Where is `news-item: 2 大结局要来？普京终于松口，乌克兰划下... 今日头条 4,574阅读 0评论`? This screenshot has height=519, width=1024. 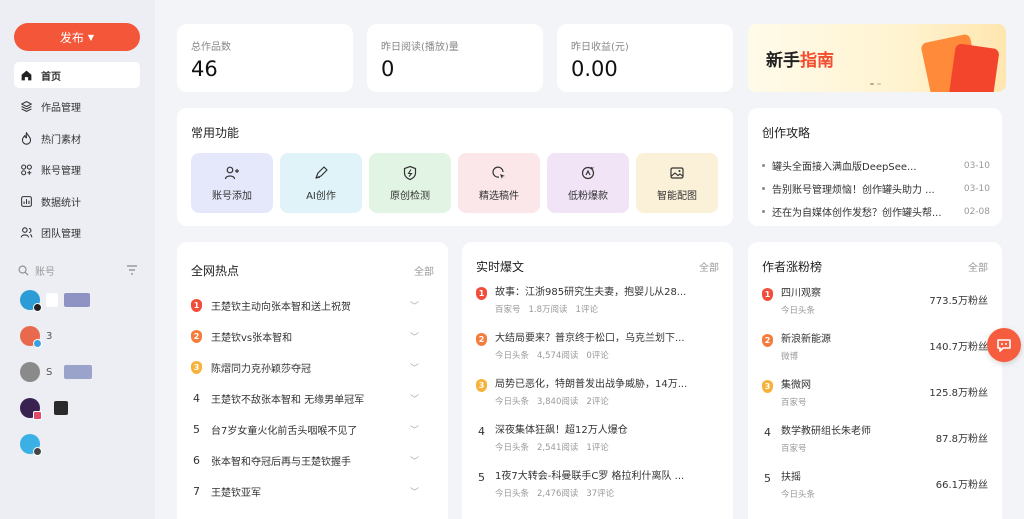 news-item: 2 大结局要来？普京终于松口，乌克兰划下... 今日头条 4,574阅读 0评论 is located at coordinates (583, 355).